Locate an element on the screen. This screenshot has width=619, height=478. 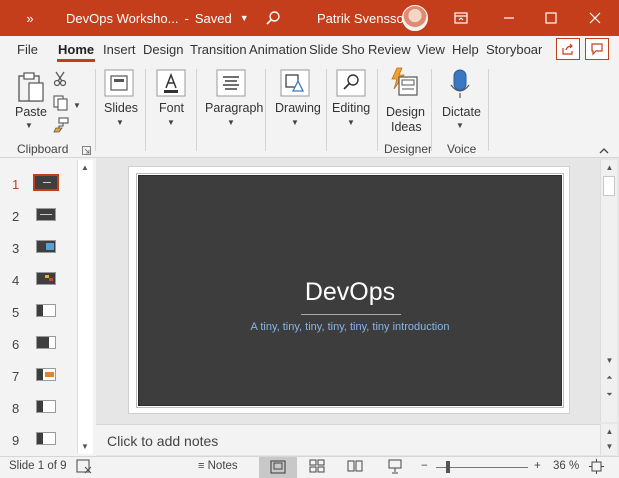
document-title-button: DevOps Worksho... - Saved ▼ is located at coordinates (157, 18).